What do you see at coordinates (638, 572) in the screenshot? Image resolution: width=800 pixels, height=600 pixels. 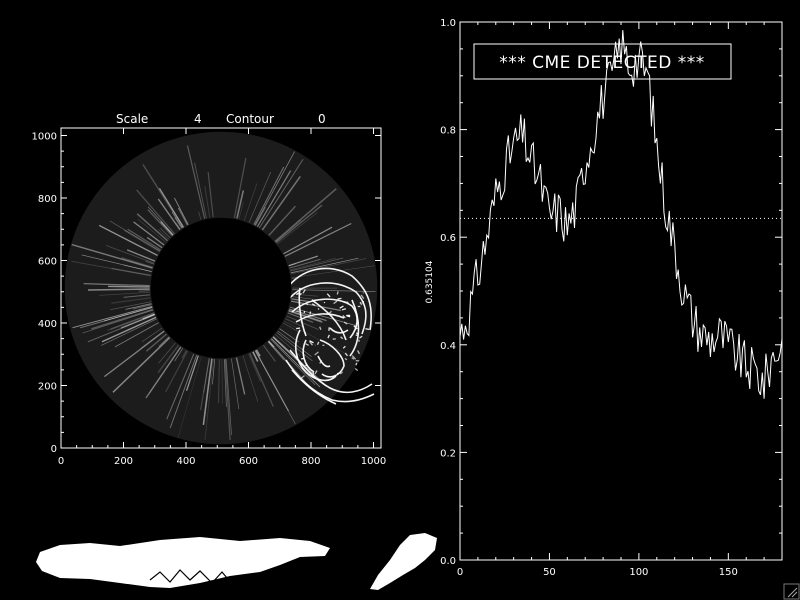 I see `plot-x-tick-label: 100` at bounding box center [638, 572].